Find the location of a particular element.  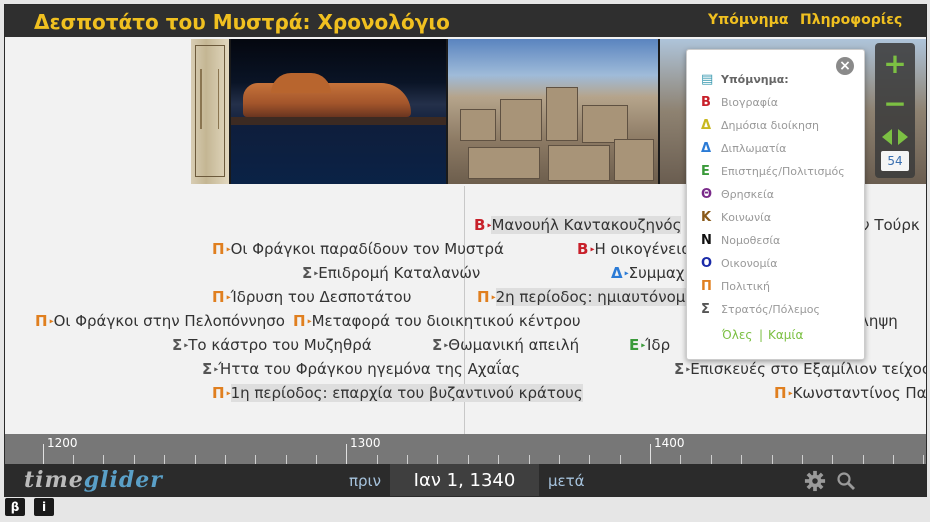

legend-item-biography: Β Βιογραφία is located at coordinates (739, 103).